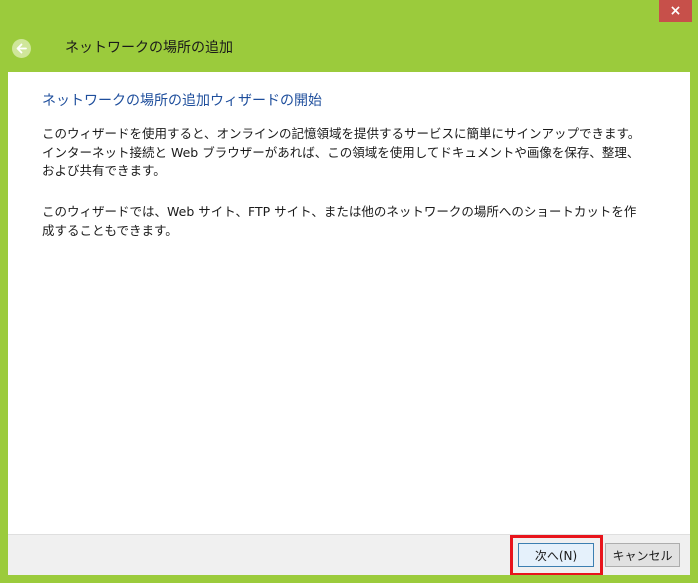 The image size is (698, 583). What do you see at coordinates (349, 579) in the screenshot?
I see `window-bottom-border` at bounding box center [349, 579].